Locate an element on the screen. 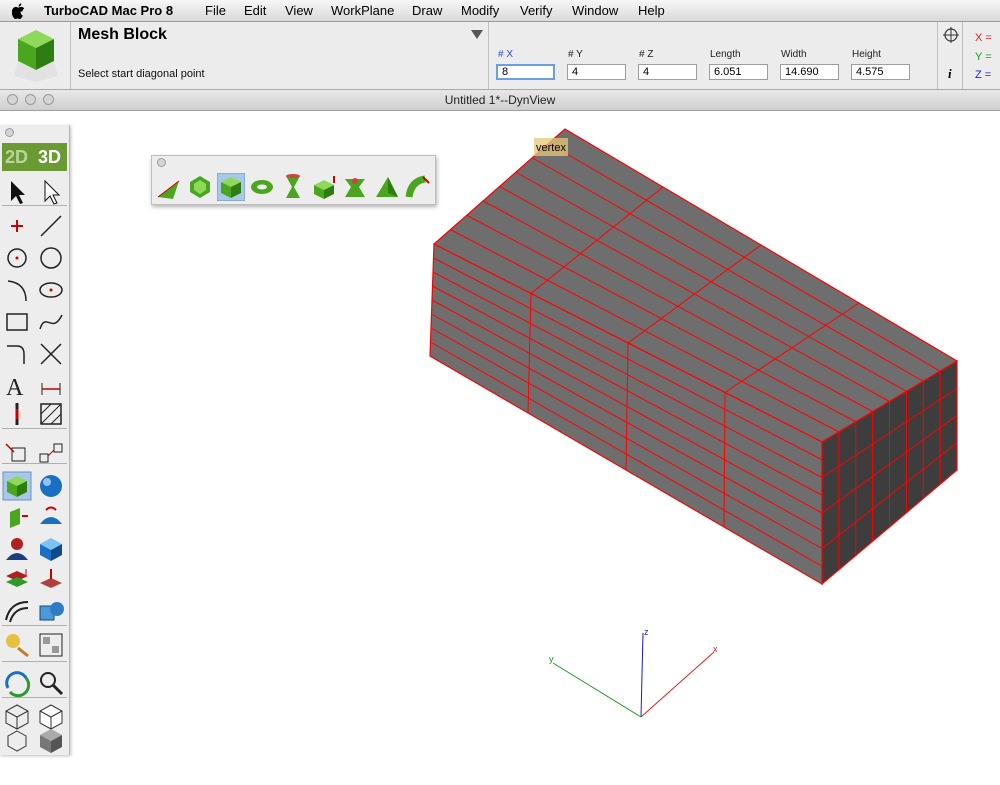  wedge-icon is located at coordinates (324, 187).